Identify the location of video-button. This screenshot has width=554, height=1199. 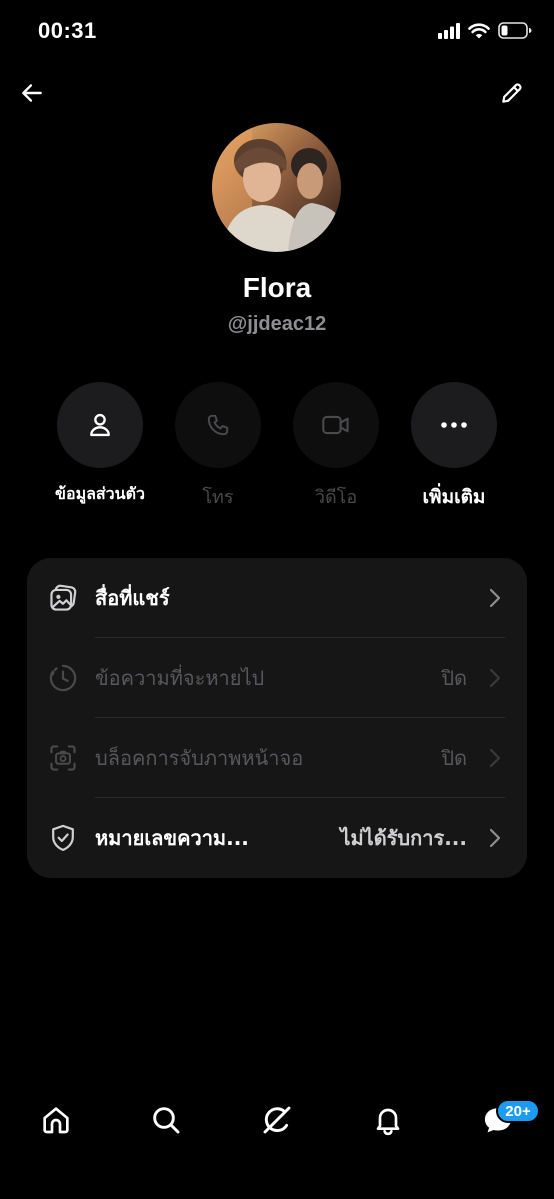
(336, 425).